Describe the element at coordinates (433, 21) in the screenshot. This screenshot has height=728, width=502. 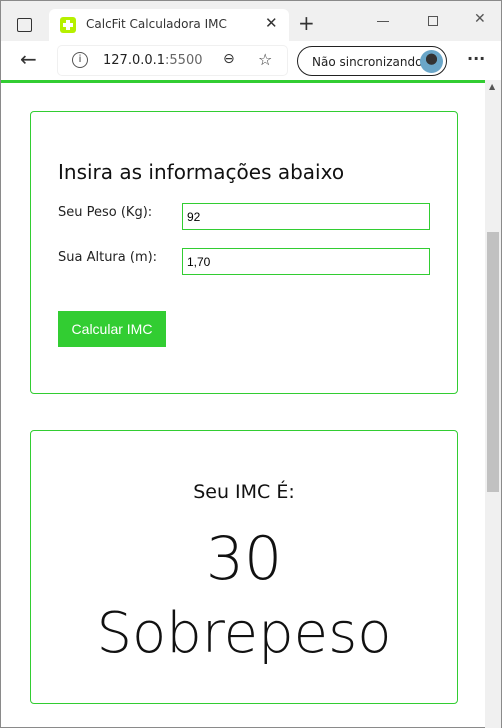
I see `maximize-icon` at that location.